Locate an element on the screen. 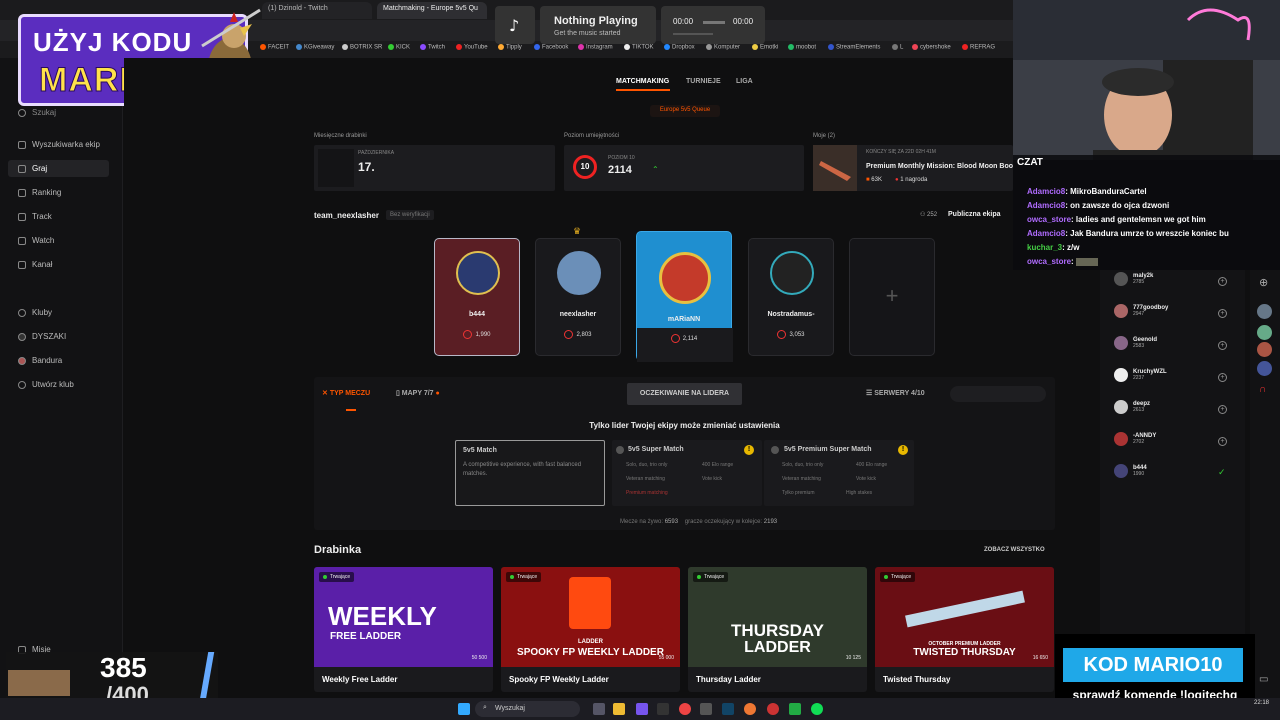  sidebar-item-channel: Kanał is located at coordinates (35, 264).